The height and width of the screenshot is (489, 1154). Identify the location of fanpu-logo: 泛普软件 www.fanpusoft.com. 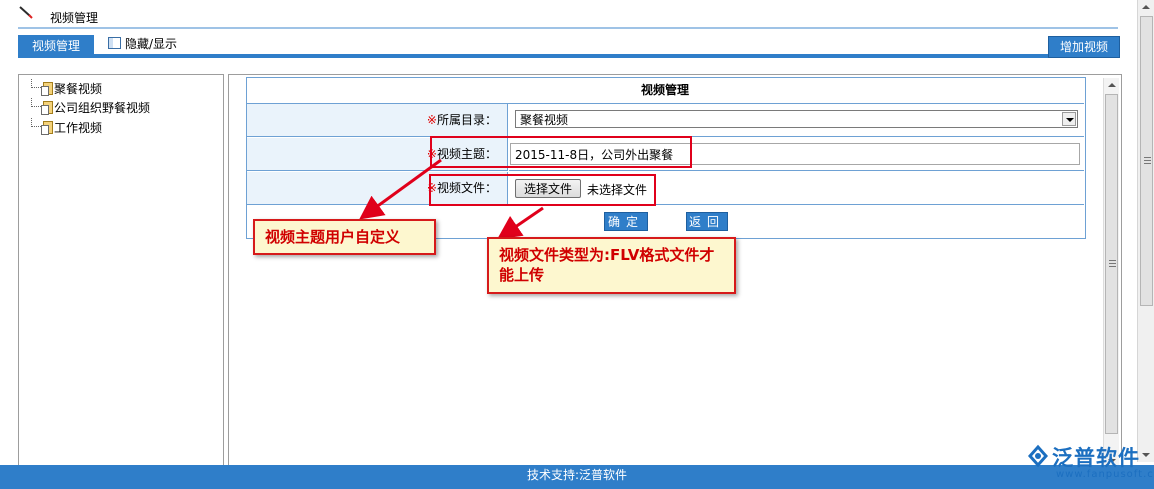
(1088, 462).